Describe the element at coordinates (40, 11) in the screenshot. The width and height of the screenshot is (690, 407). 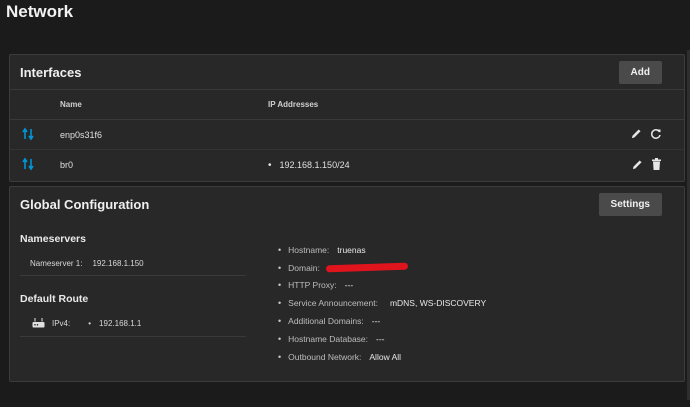
I see `page-title: Network` at that location.